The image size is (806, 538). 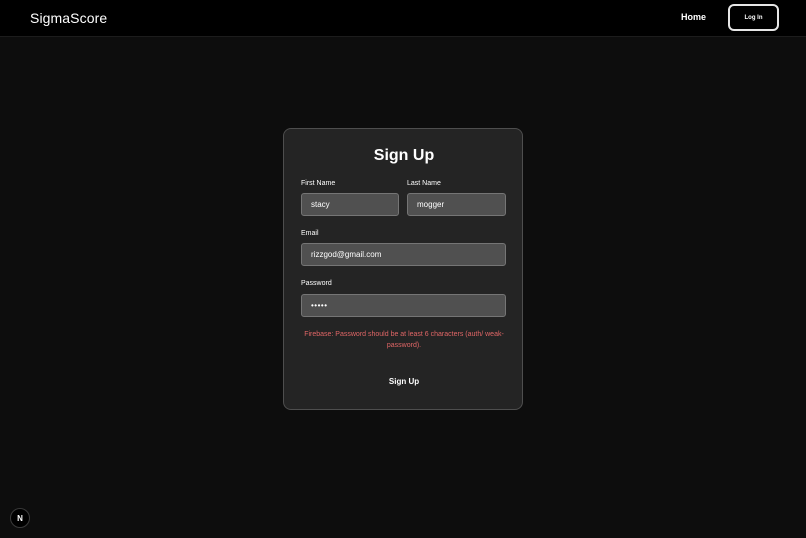 I want to click on brand-logo-text: SigmaScore, so click(x=68, y=18).